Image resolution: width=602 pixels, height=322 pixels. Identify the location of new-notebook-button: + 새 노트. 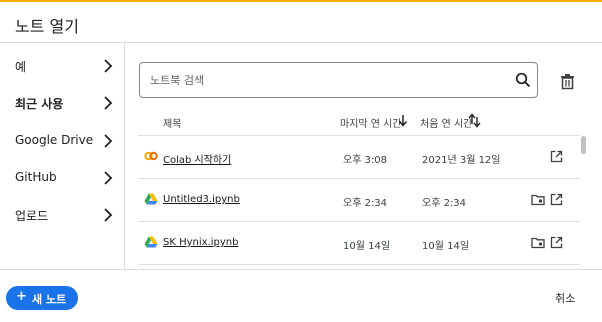
(42, 298).